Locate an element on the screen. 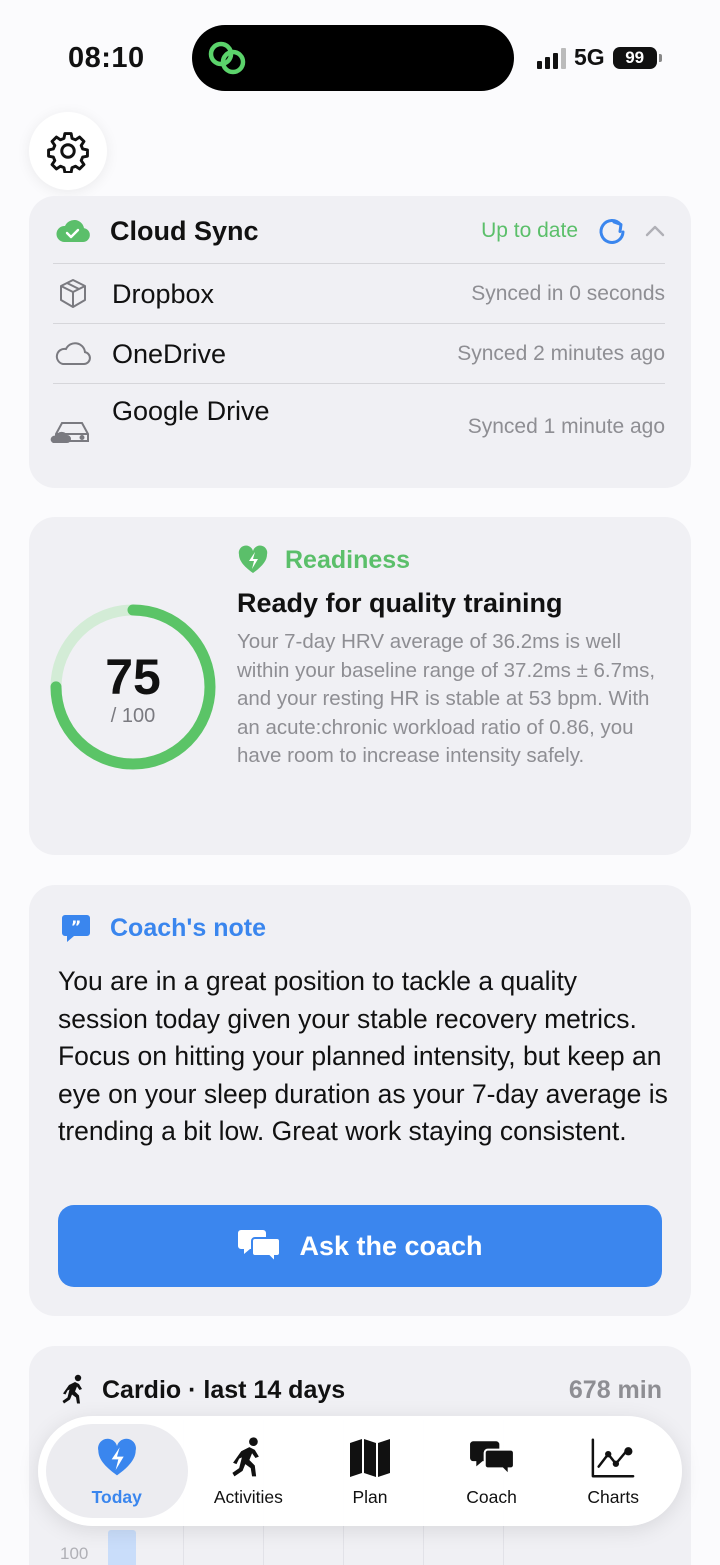 The width and height of the screenshot is (720, 1565). readiness-label-row: Readiness is located at coordinates (323, 560).